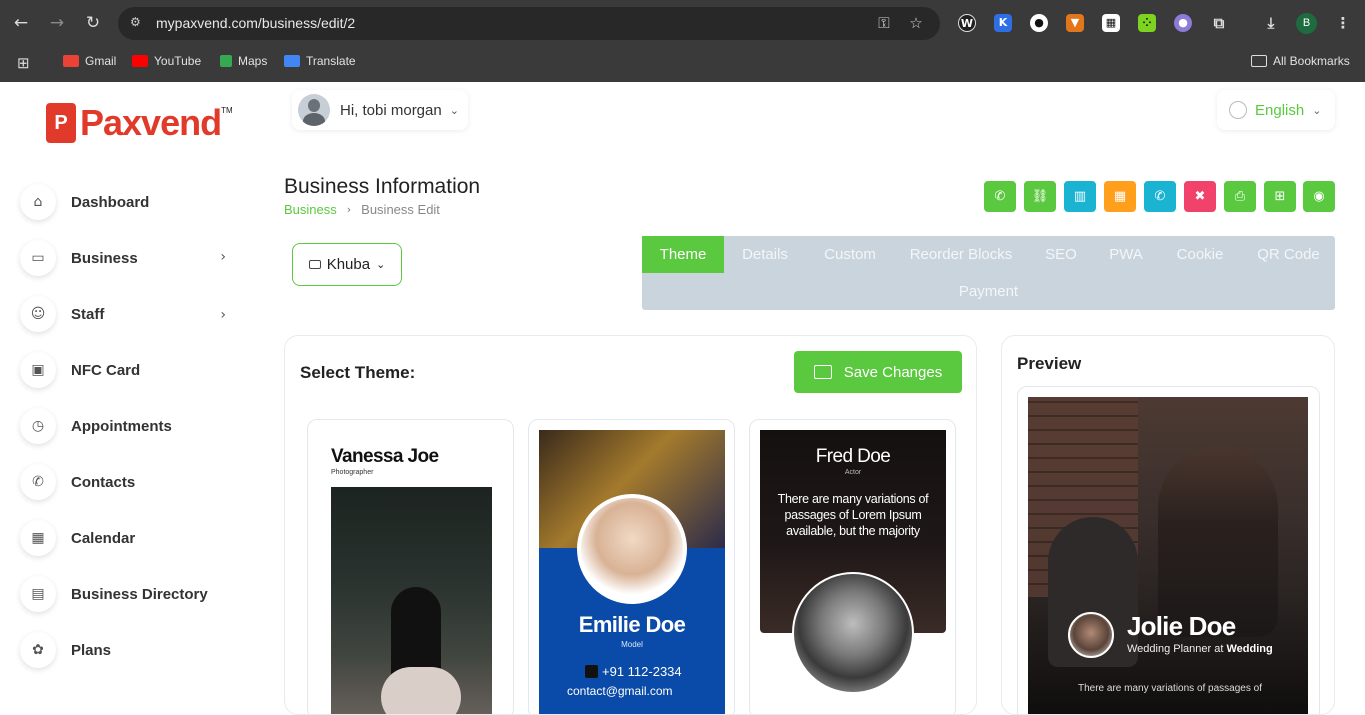 Image resolution: width=1365 pixels, height=715 pixels. I want to click on extension-grid-icon: ▦, so click(1111, 23).